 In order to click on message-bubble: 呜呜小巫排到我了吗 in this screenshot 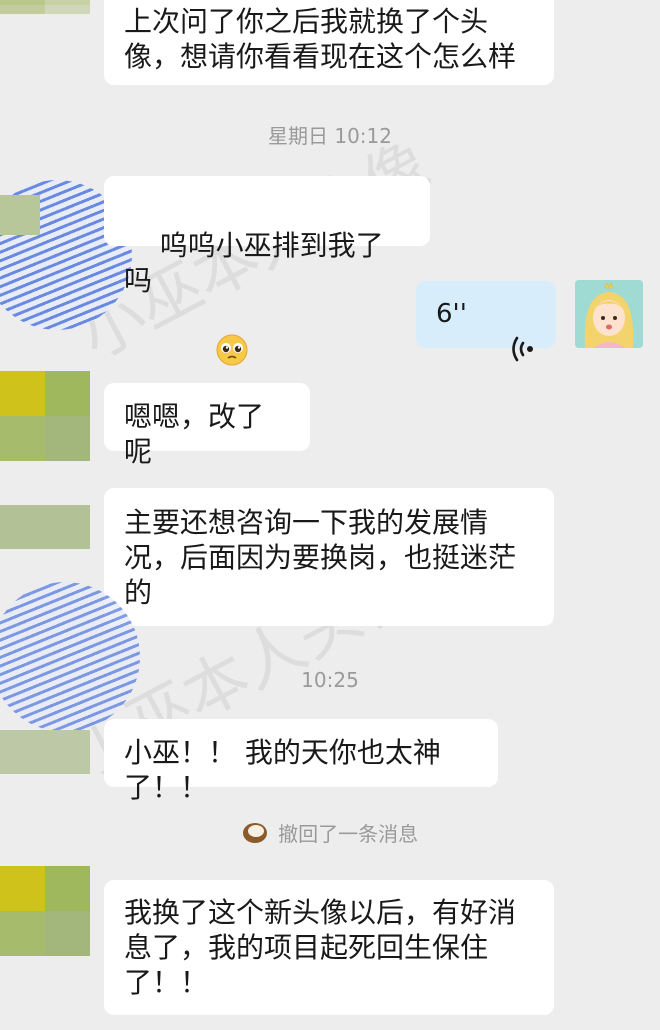, I will do `click(267, 271)`.